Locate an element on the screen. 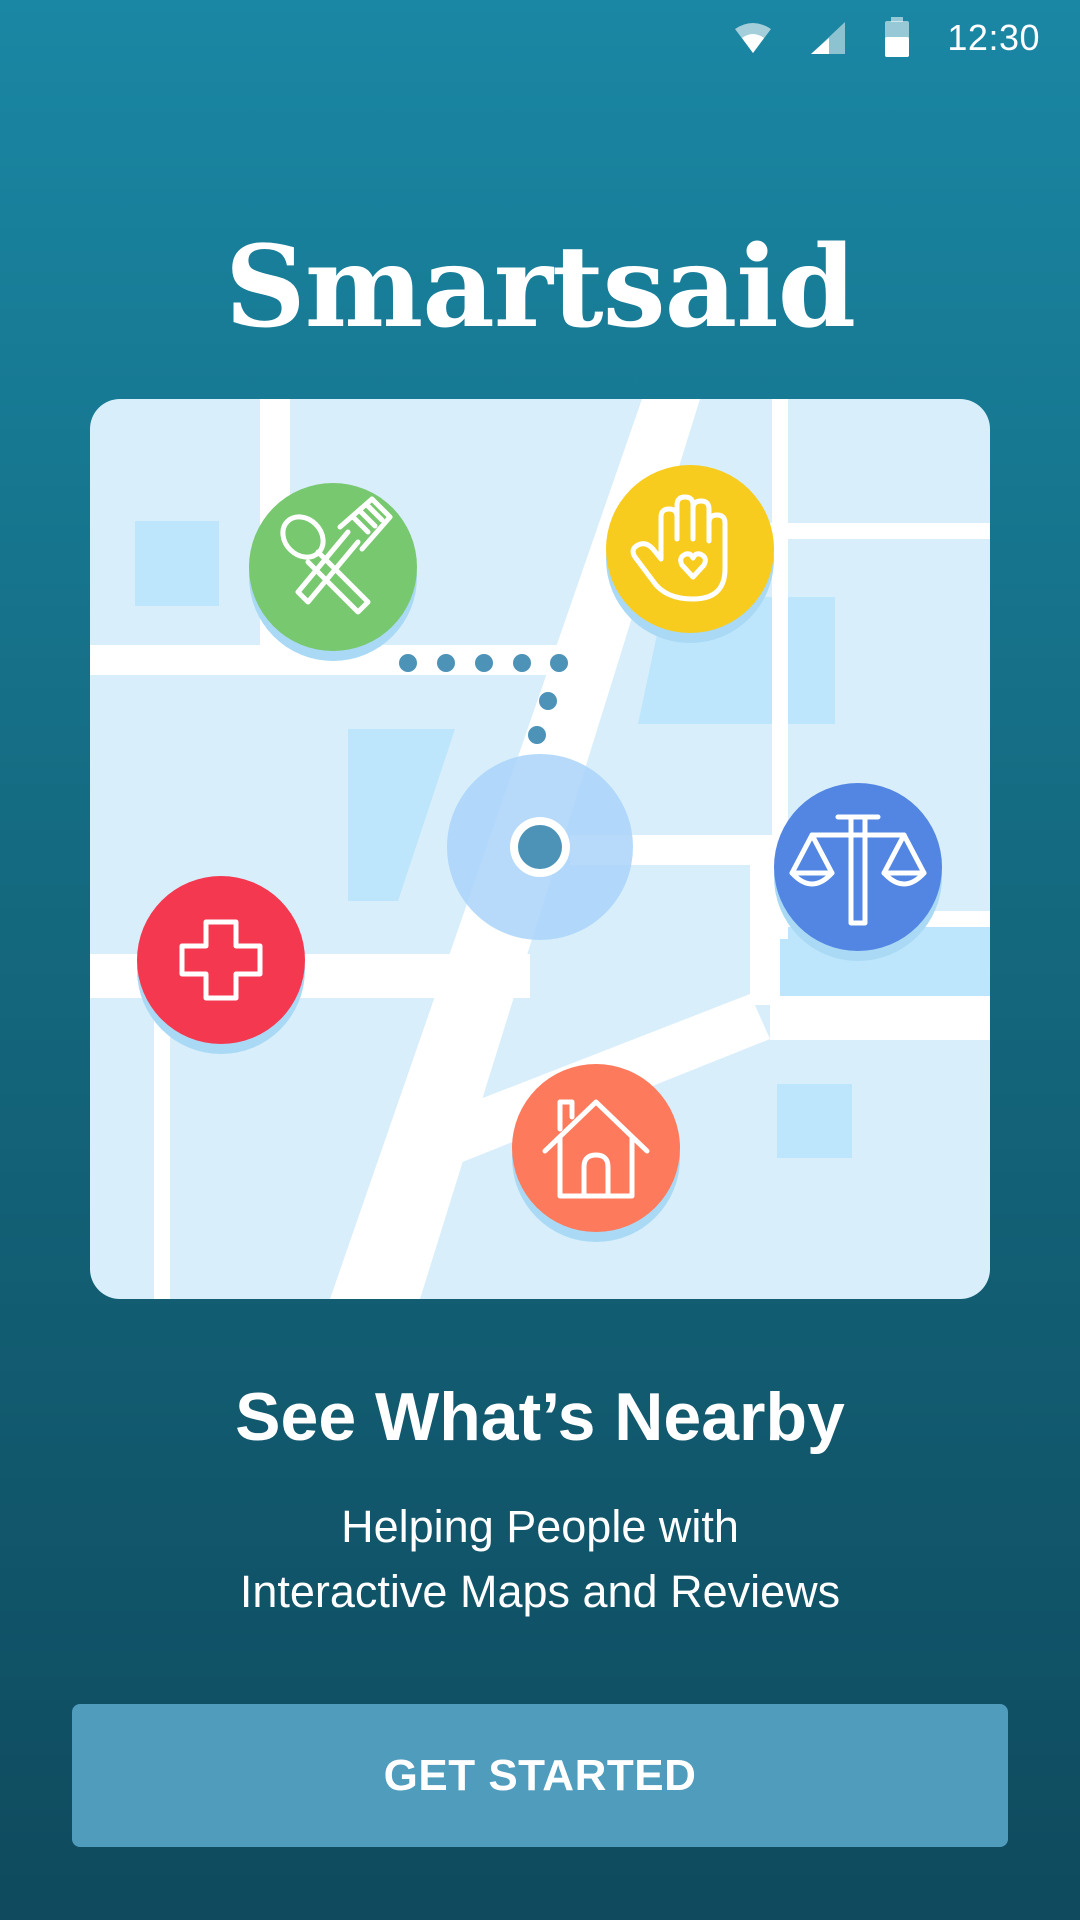 Image resolution: width=1080 pixels, height=1920 pixels. support-marker is located at coordinates (690, 554).